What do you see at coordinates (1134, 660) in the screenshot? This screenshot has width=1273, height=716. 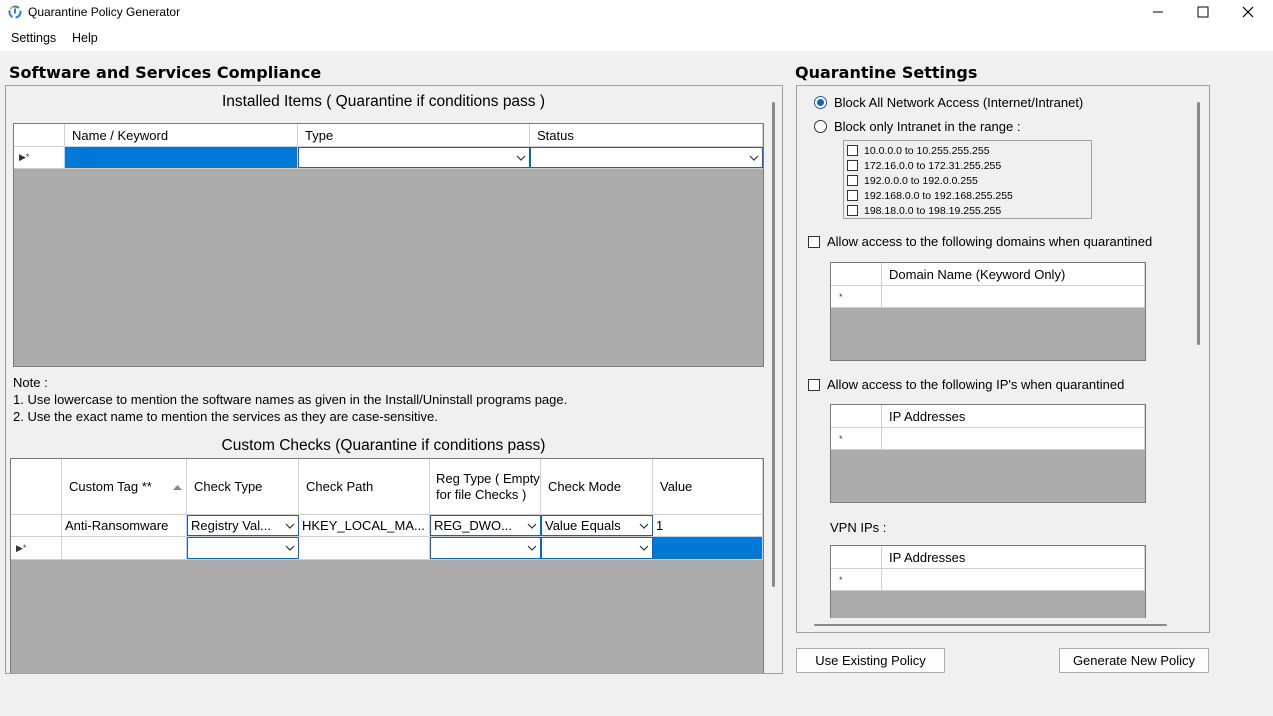 I see `generate-new-policy-button: Generate New Policy` at bounding box center [1134, 660].